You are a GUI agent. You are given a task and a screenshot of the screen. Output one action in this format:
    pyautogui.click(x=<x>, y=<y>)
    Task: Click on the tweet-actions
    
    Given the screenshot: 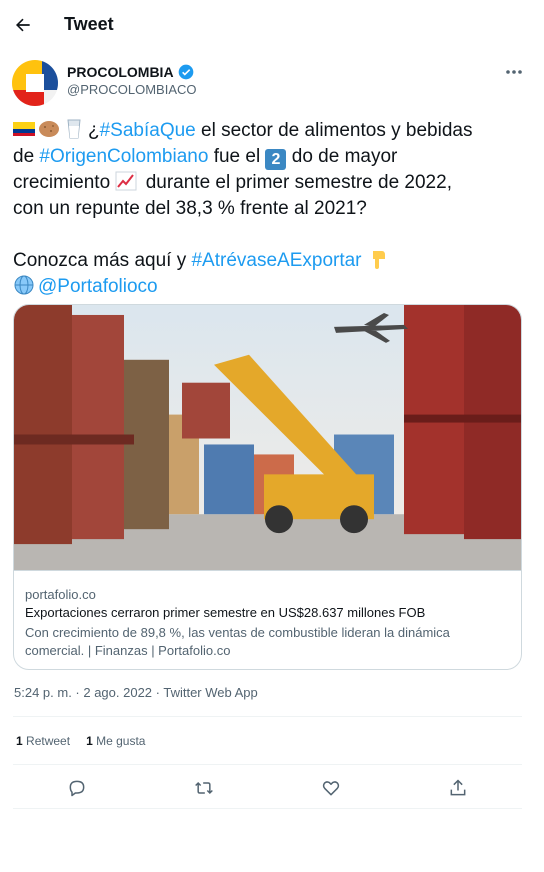 What is the action you would take?
    pyautogui.click(x=267, y=788)
    